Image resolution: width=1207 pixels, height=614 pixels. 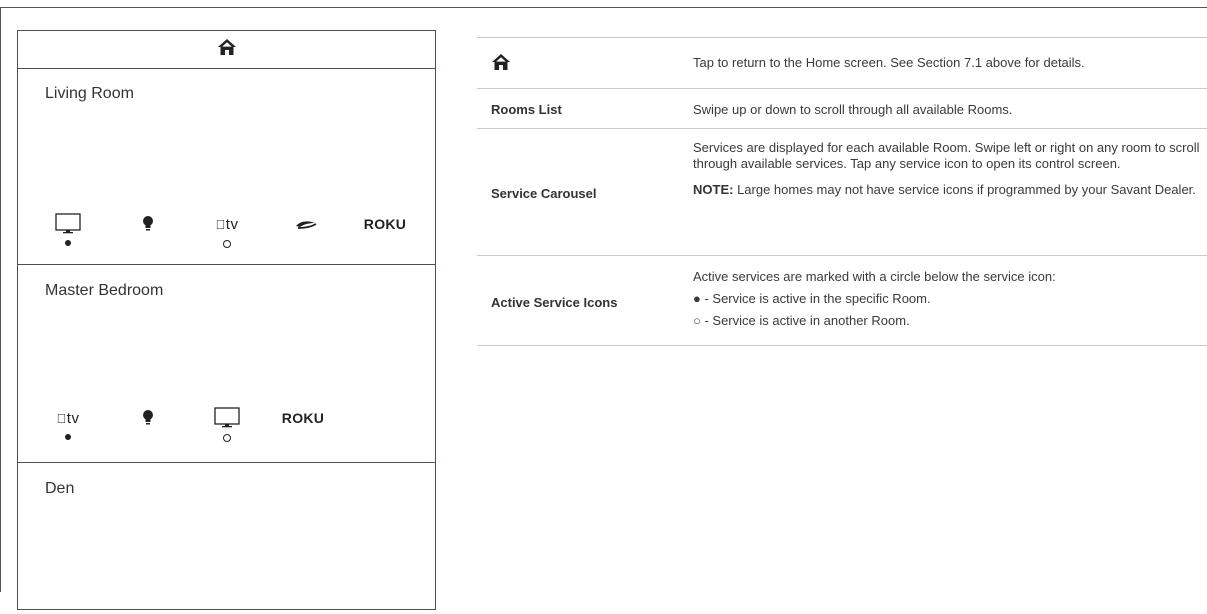 I want to click on service-bluray, so click(x=306, y=234).